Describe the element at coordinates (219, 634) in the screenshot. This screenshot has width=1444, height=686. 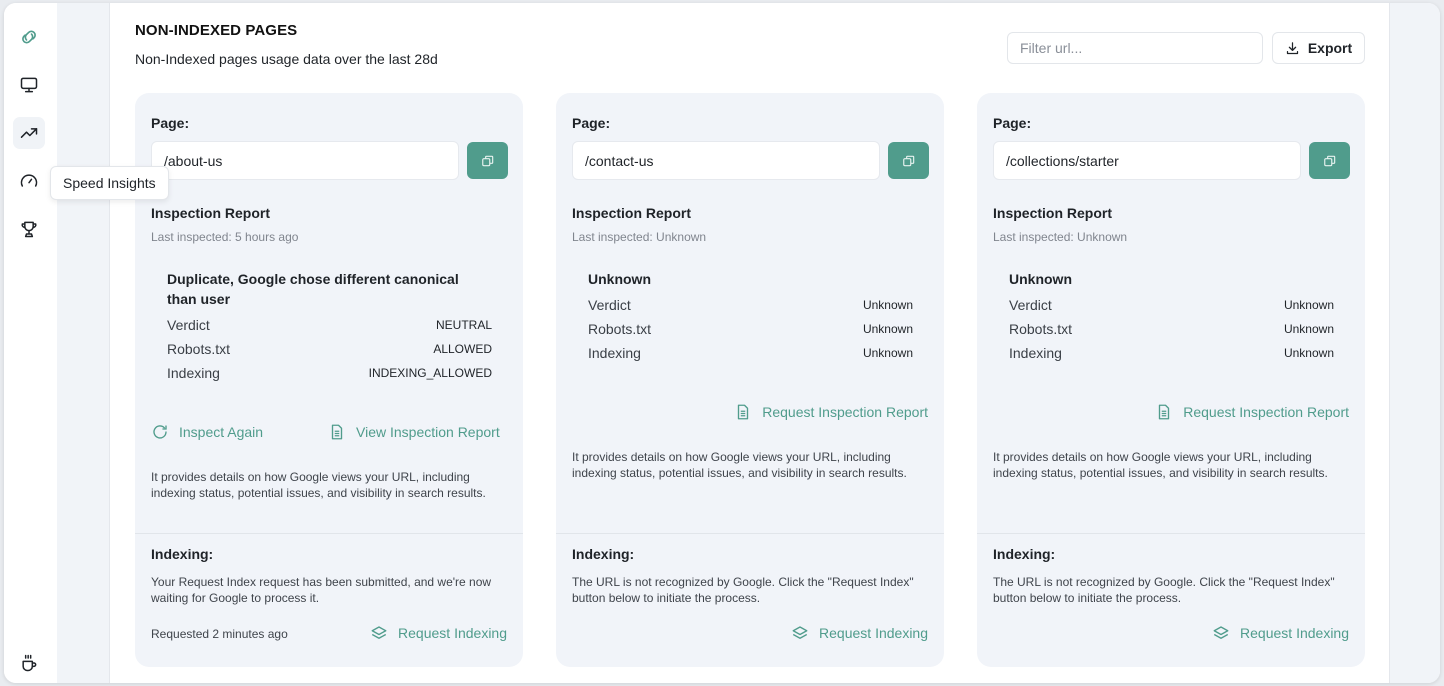
I see `requested-time: Requested 2 minutes ago` at that location.